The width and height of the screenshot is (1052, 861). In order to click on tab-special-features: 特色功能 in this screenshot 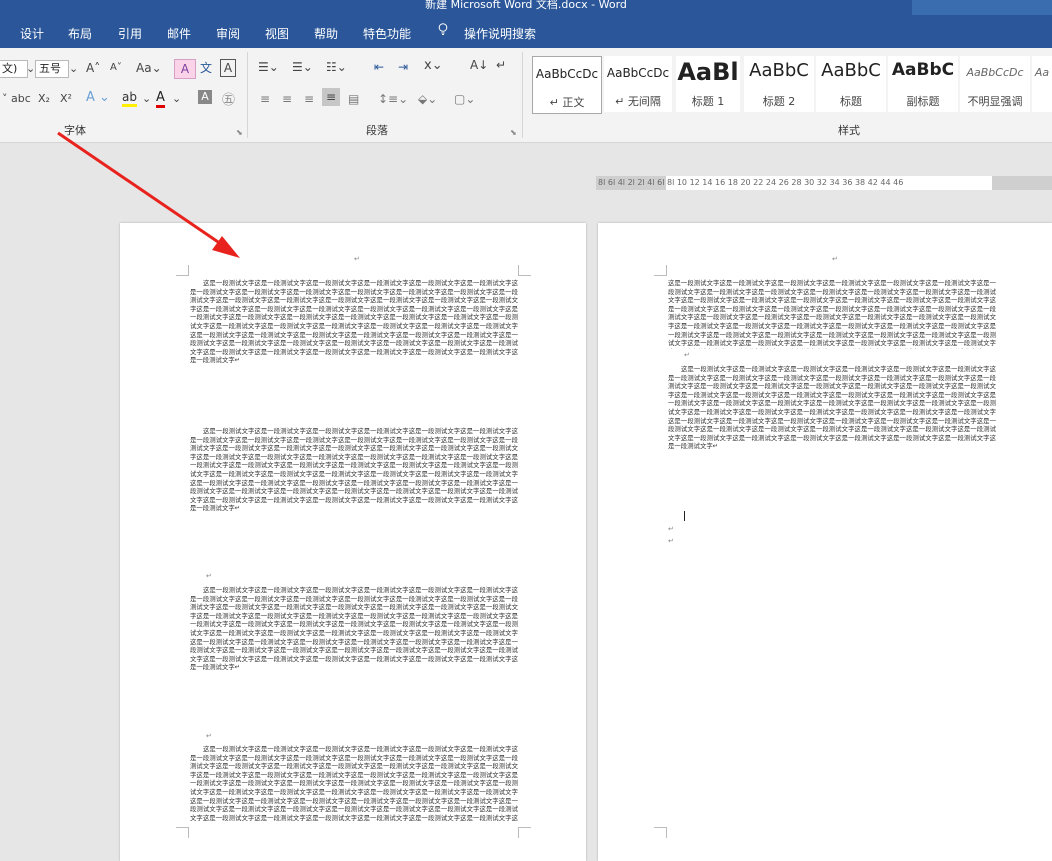, I will do `click(387, 33)`.